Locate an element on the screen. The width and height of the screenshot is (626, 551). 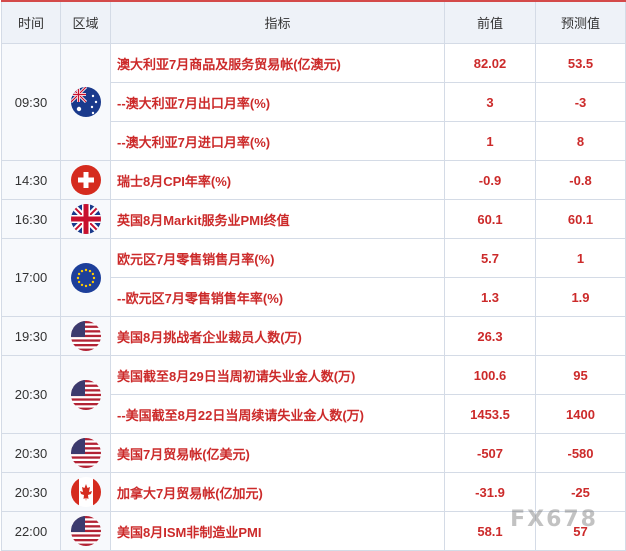
eu-flag-icon is located at coordinates (85, 277).